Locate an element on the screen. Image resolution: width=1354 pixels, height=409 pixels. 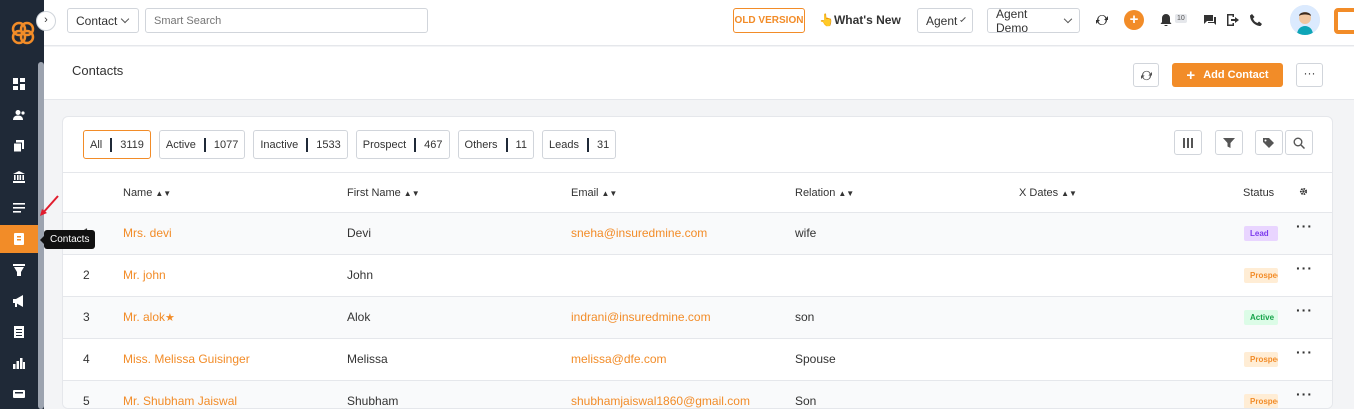
sidebar-expand-button: › is located at coordinates (46, 21).